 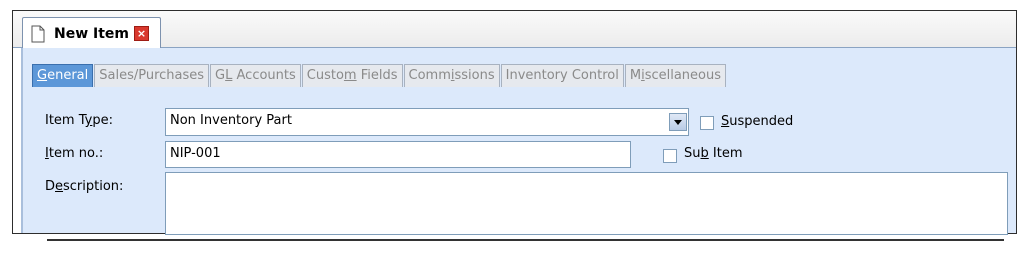 I want to click on item-type-select: Non Inventory Part, so click(x=427, y=122).